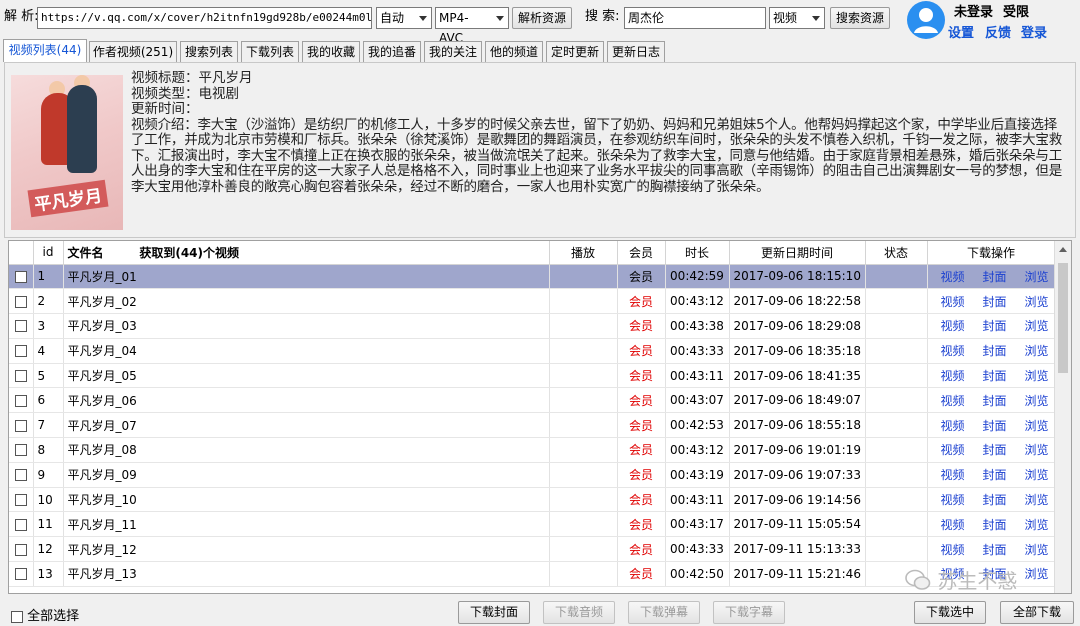 This screenshot has width=1080, height=626. What do you see at coordinates (1063, 318) in the screenshot?
I see `scrollbar-thumb` at bounding box center [1063, 318].